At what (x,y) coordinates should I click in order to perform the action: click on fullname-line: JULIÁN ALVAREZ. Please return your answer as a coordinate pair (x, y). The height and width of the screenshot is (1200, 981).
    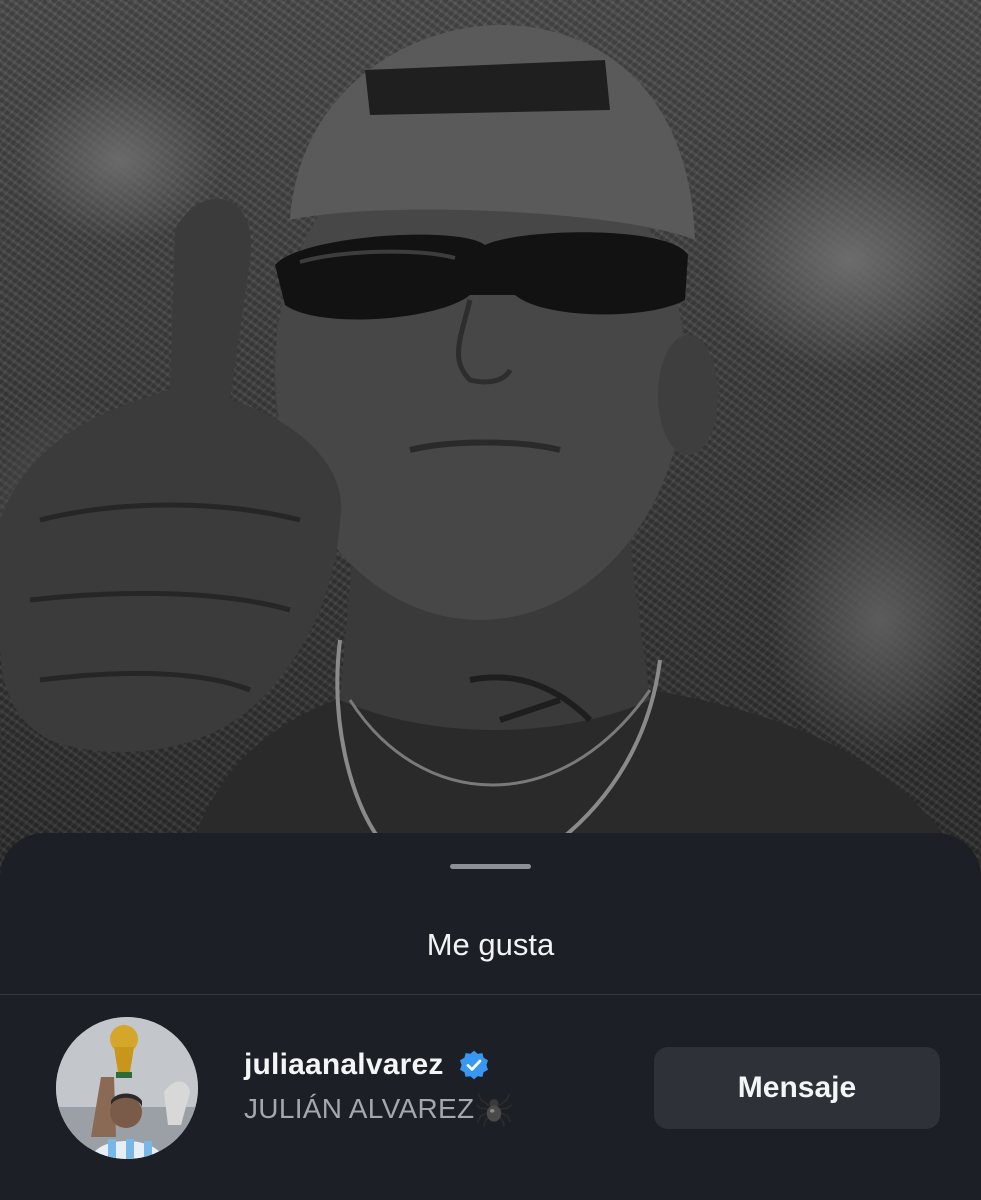
    Looking at the image, I should click on (378, 1109).